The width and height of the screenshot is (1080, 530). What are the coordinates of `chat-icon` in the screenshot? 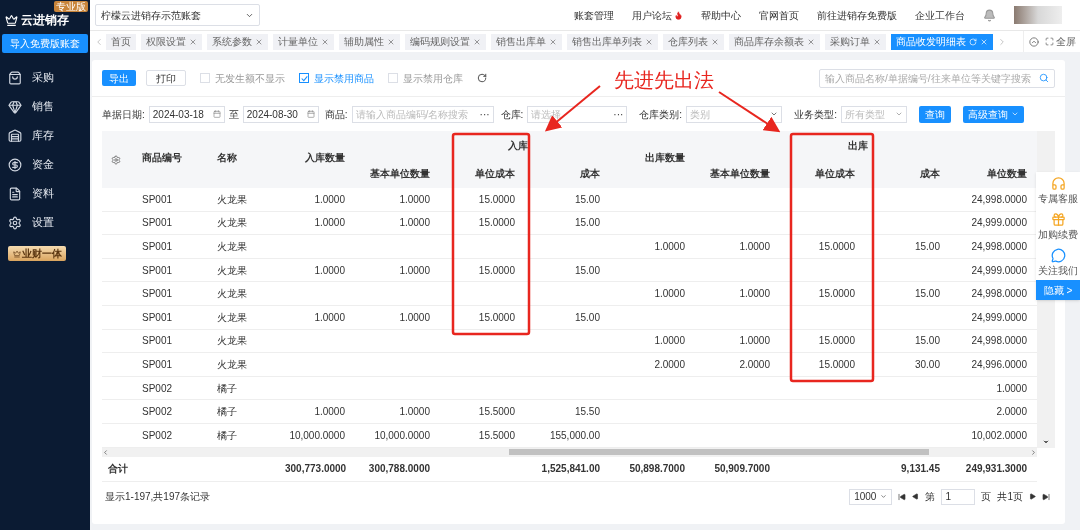 It's located at (1058, 255).